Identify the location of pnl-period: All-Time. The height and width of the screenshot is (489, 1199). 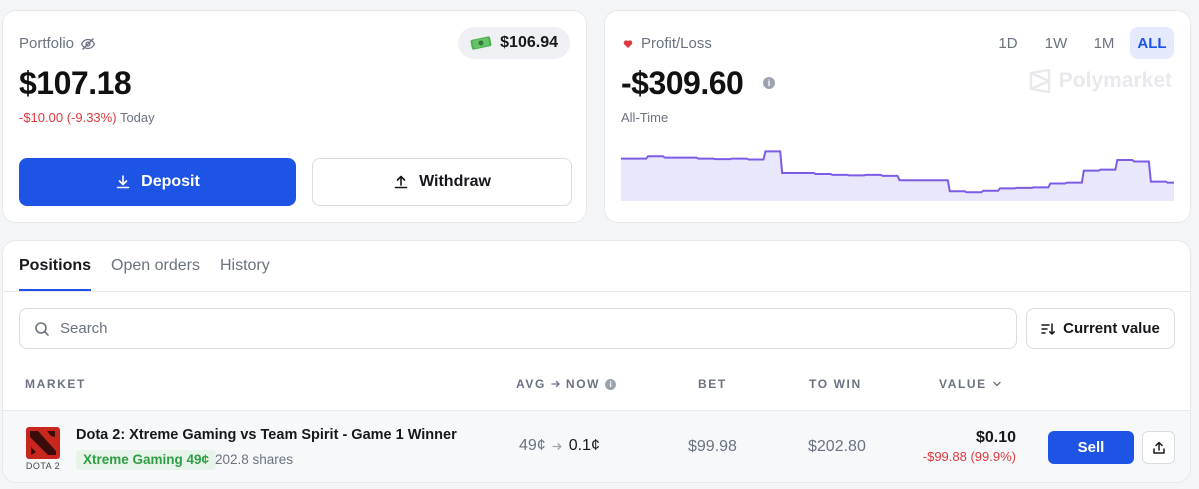
(645, 117).